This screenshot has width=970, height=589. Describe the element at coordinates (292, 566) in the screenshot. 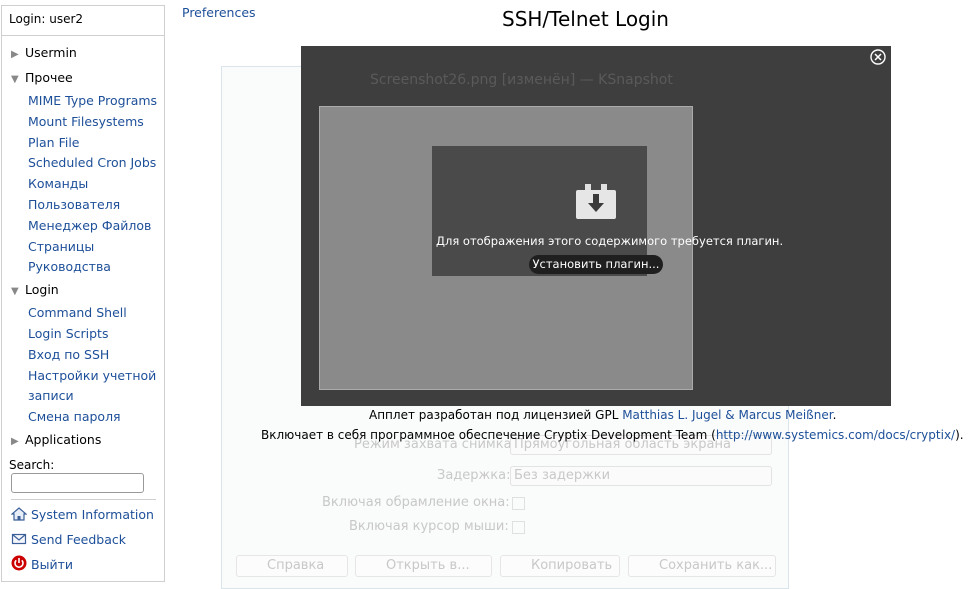

I see `ghost-help-button: Справка` at that location.